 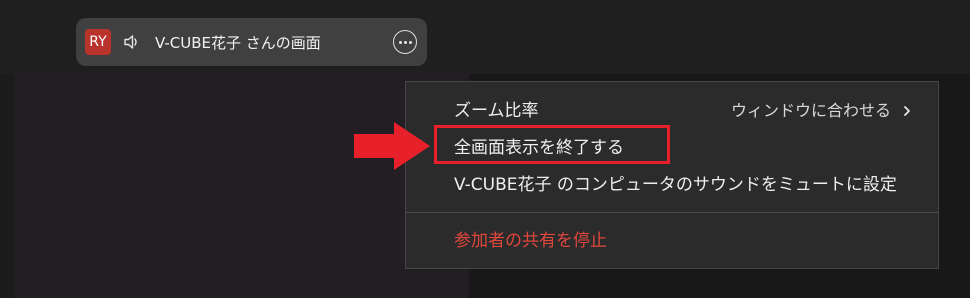 I want to click on avatar: RY, so click(x=98, y=42).